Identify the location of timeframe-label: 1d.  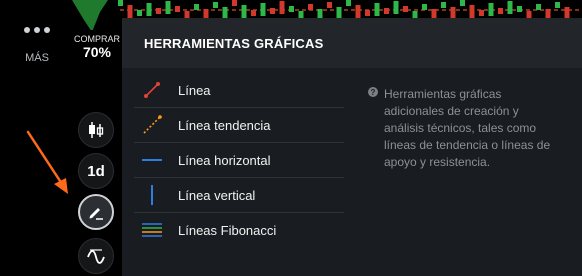
(96, 171).